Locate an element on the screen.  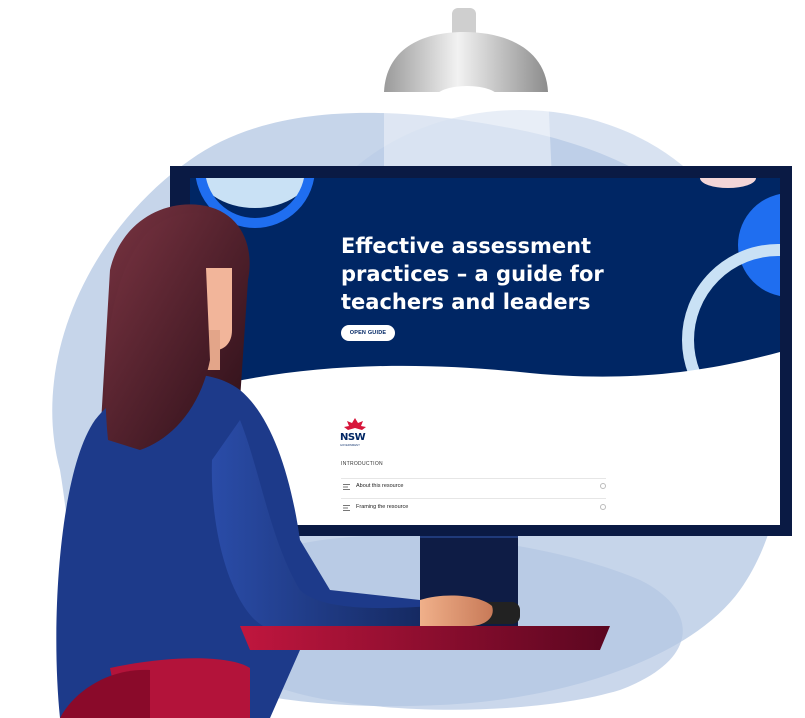
title-line: teachers and leaders is located at coordinates (466, 302).